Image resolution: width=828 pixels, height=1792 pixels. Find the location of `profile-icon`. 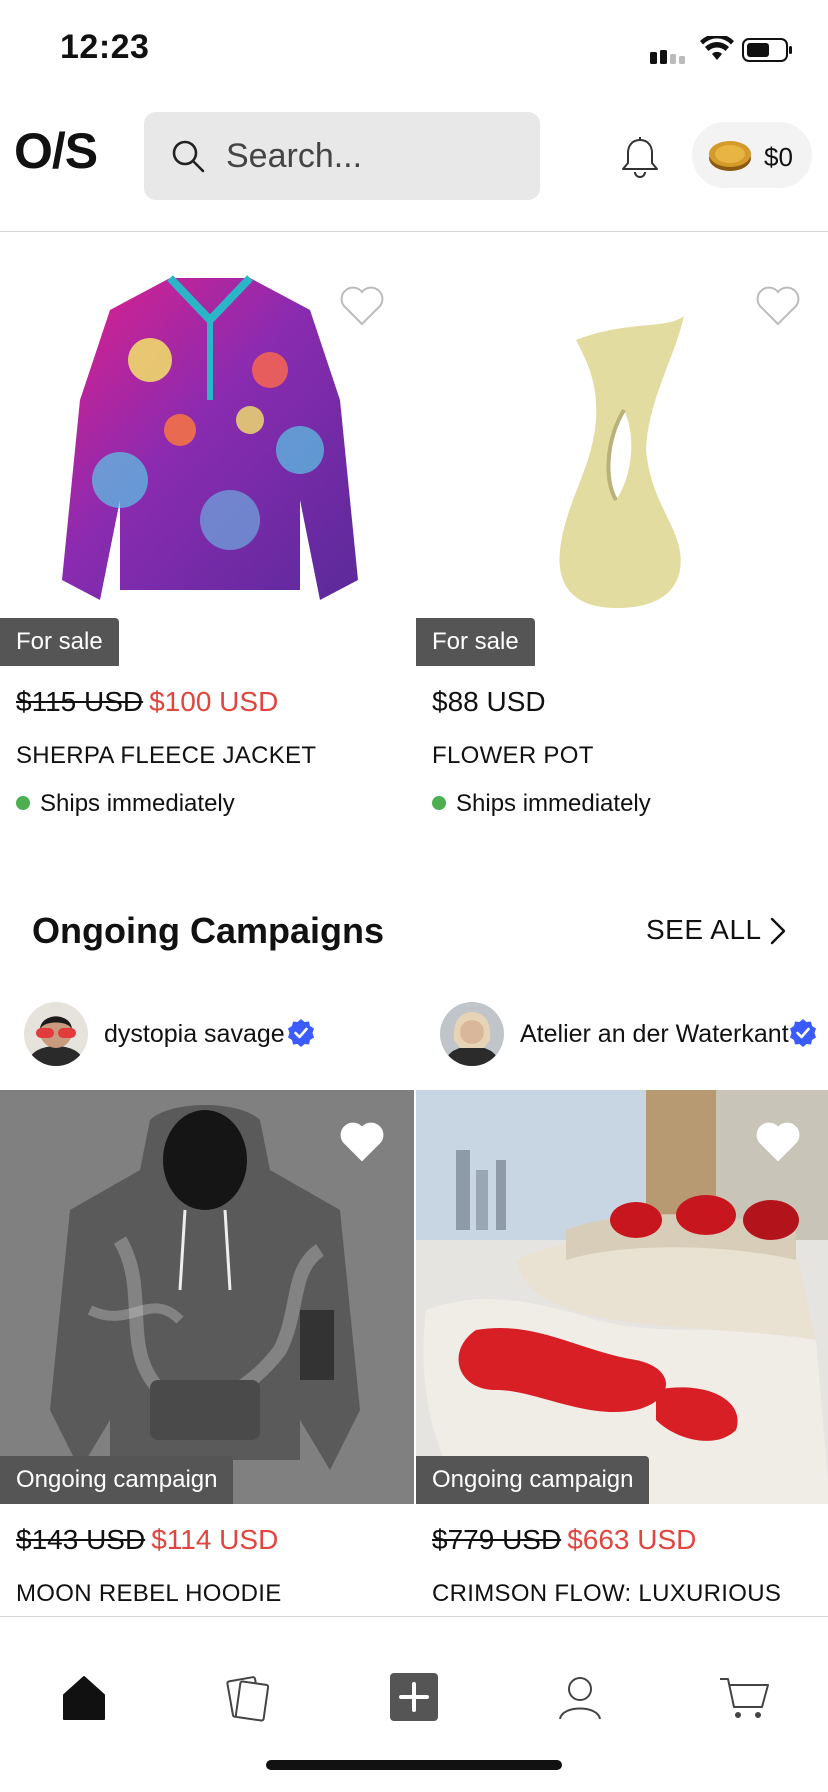

profile-icon is located at coordinates (580, 1697).